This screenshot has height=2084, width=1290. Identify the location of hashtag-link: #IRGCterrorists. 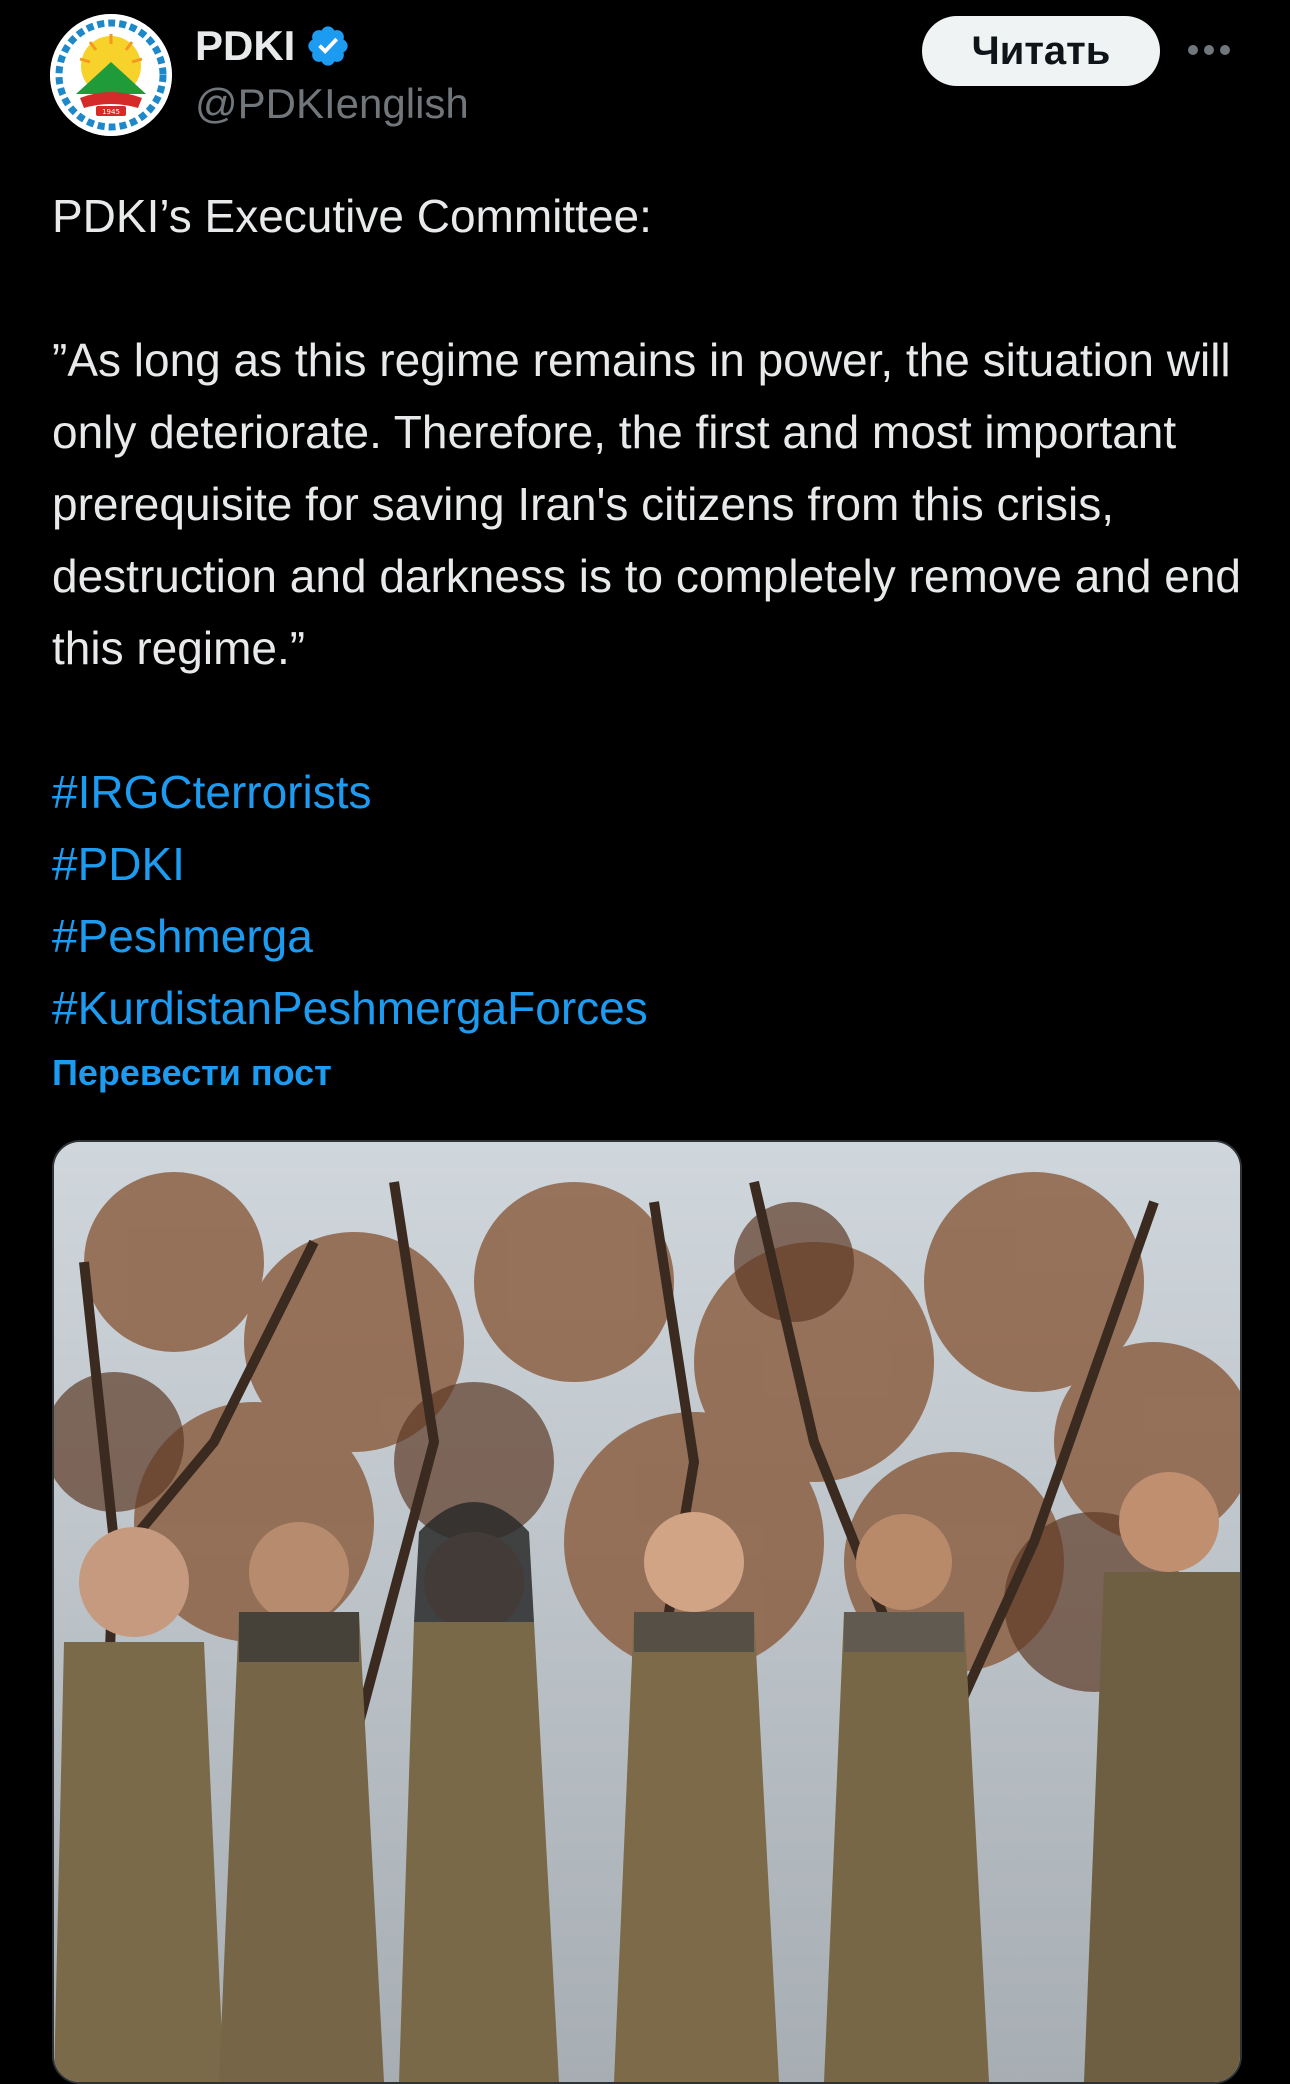
(647, 792).